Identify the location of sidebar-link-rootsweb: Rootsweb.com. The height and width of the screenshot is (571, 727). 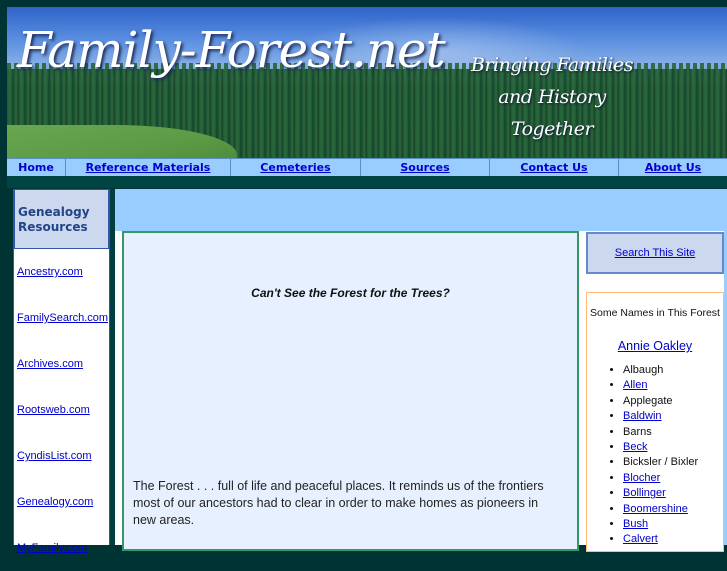
(53, 410).